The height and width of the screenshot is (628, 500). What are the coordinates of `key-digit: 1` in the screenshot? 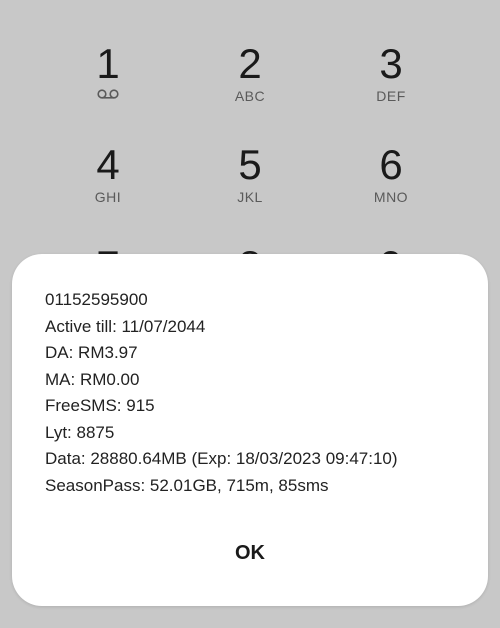 It's located at (108, 63).